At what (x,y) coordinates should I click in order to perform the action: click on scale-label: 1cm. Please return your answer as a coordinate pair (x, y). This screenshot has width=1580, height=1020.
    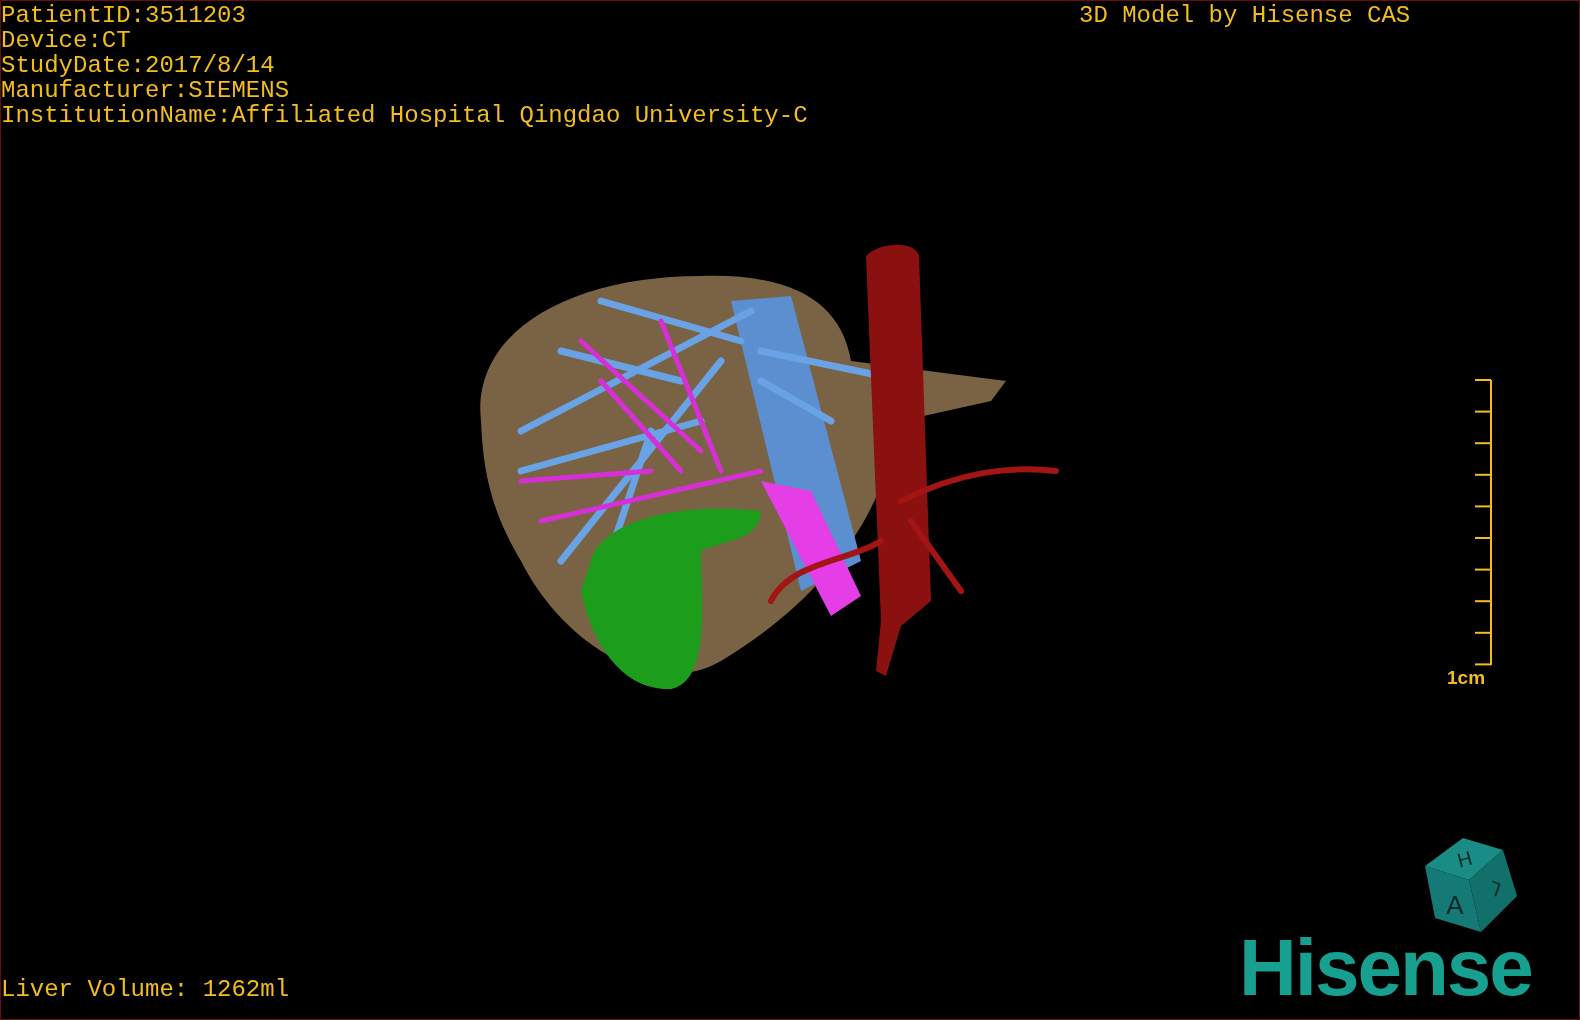
    Looking at the image, I should click on (1466, 678).